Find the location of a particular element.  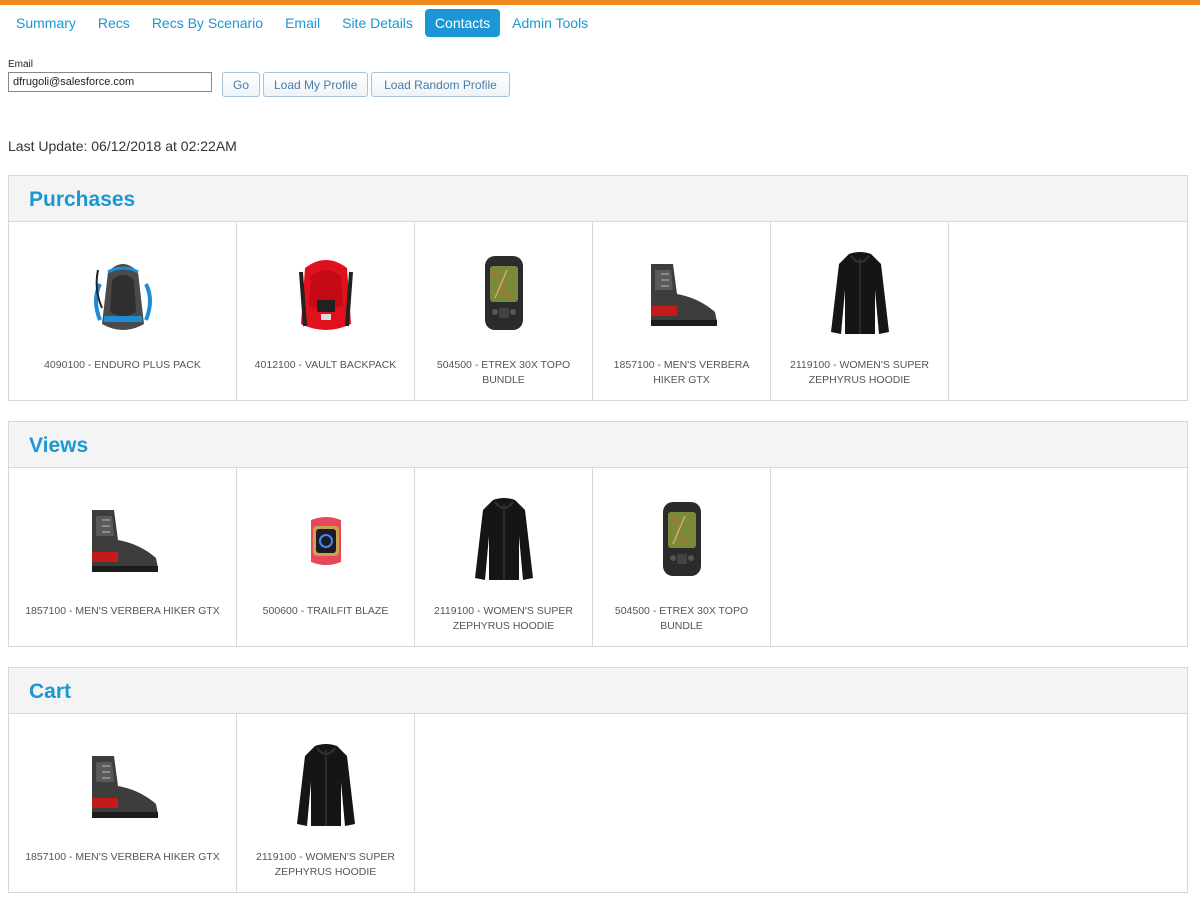

backpack-icon is located at coordinates (326, 295).